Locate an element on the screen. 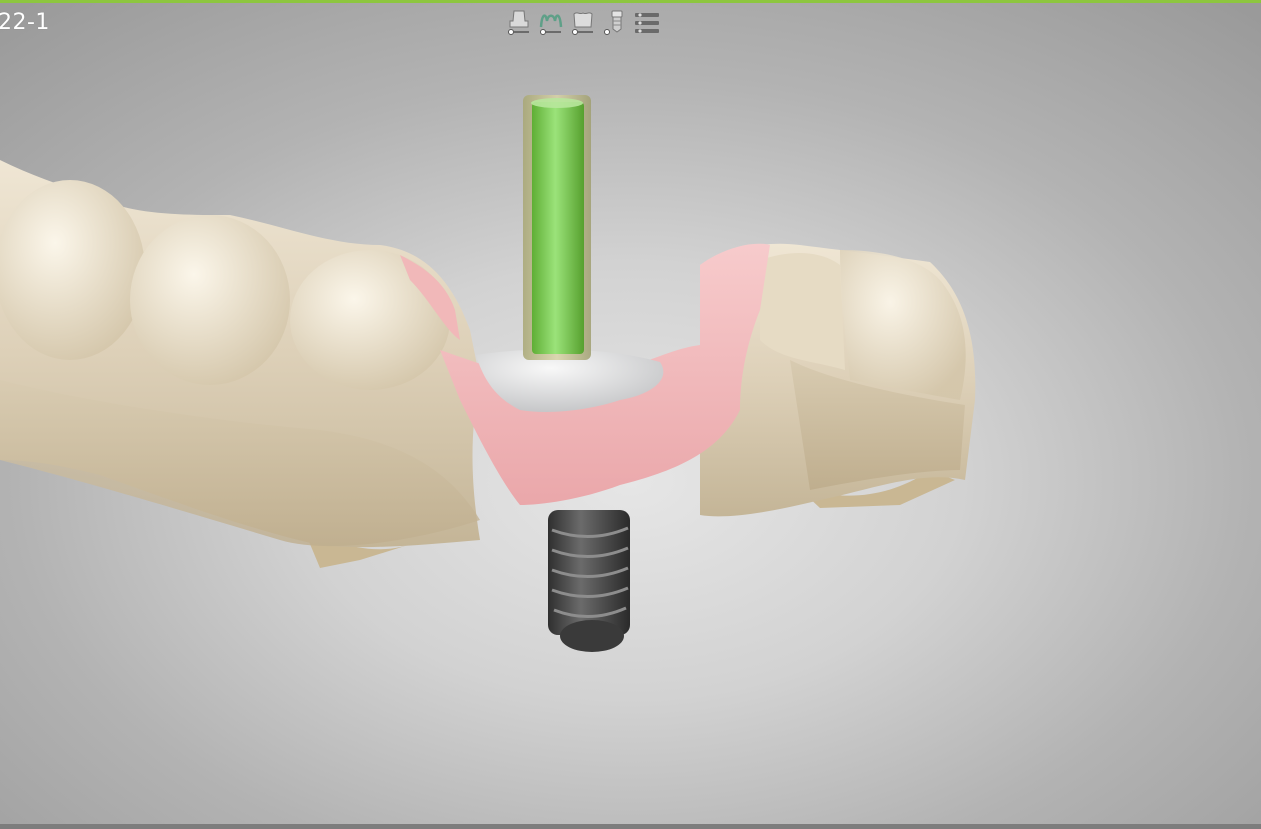 Image resolution: width=1261 pixels, height=829 pixels. screw-channel is located at coordinates (557, 227).